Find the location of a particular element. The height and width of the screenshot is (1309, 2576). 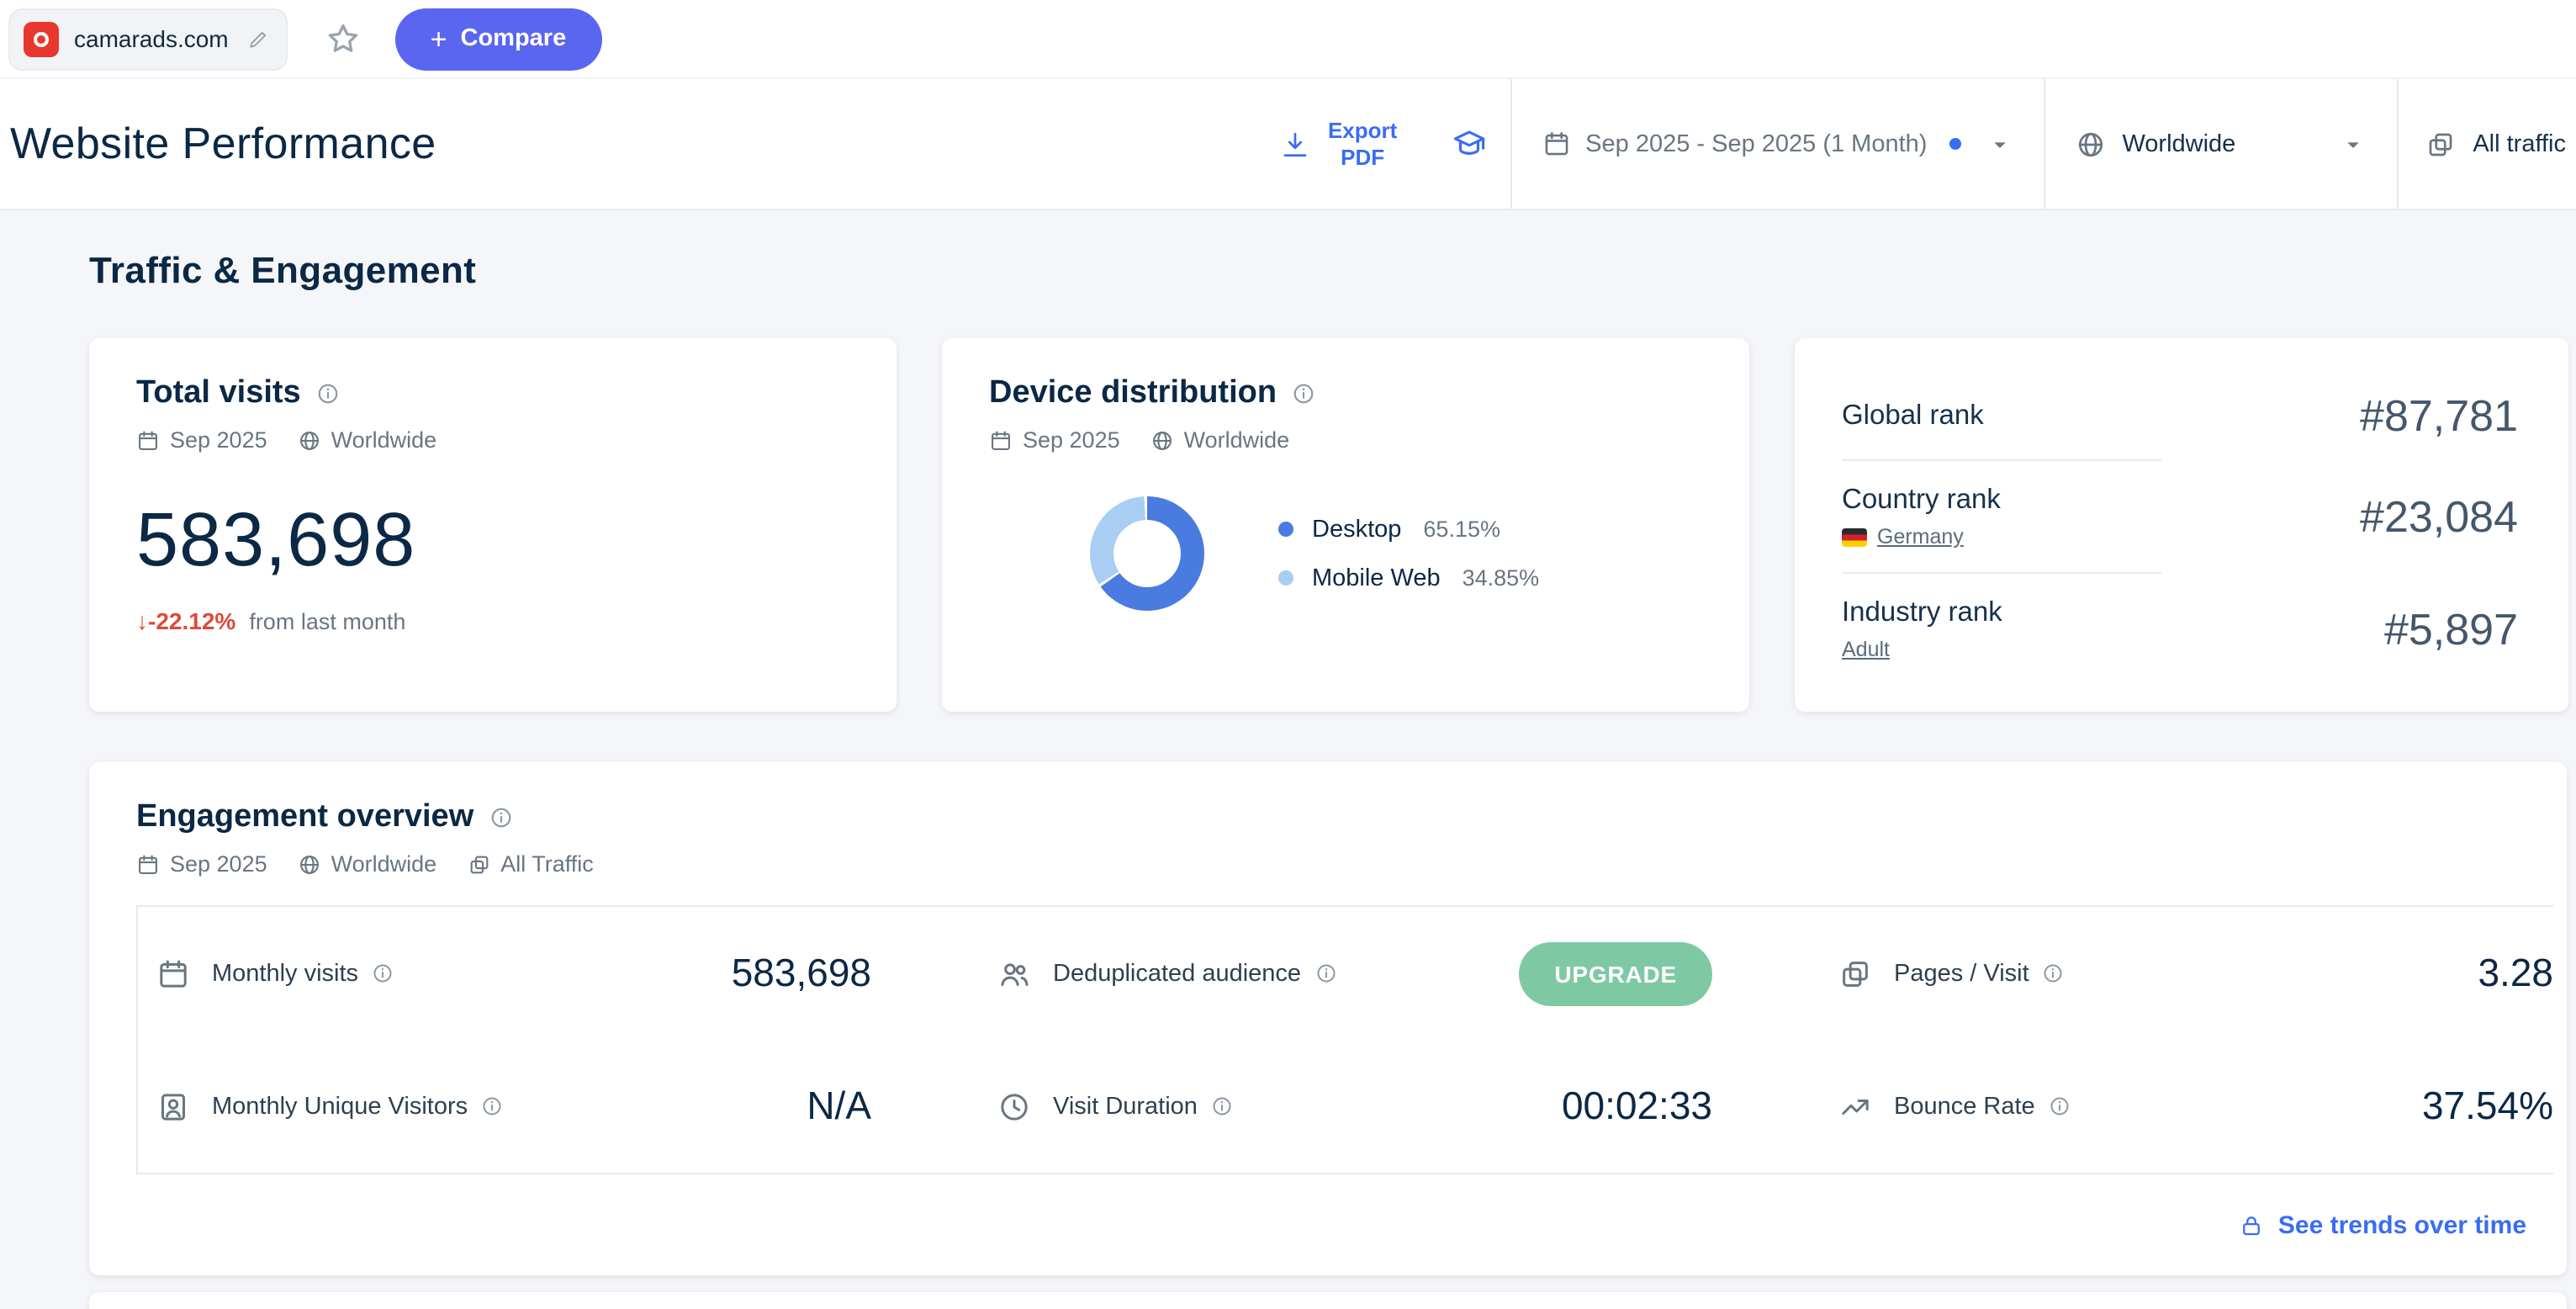

traffic-value: All traffic is located at coordinates (2519, 143).